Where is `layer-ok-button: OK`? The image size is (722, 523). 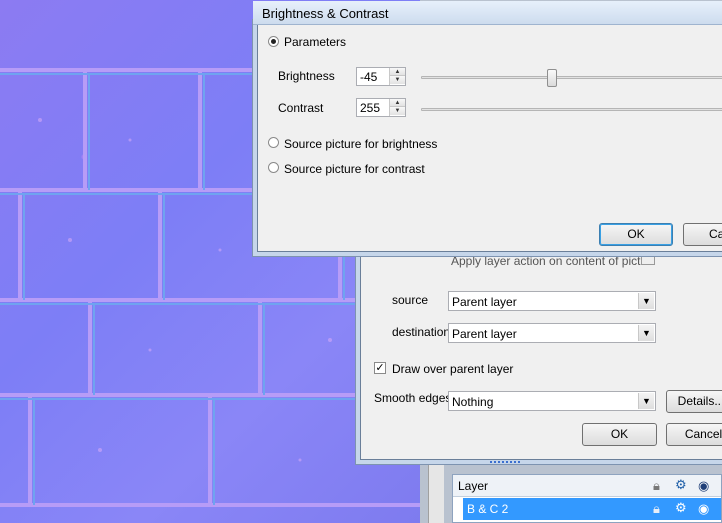 layer-ok-button: OK is located at coordinates (619, 434).